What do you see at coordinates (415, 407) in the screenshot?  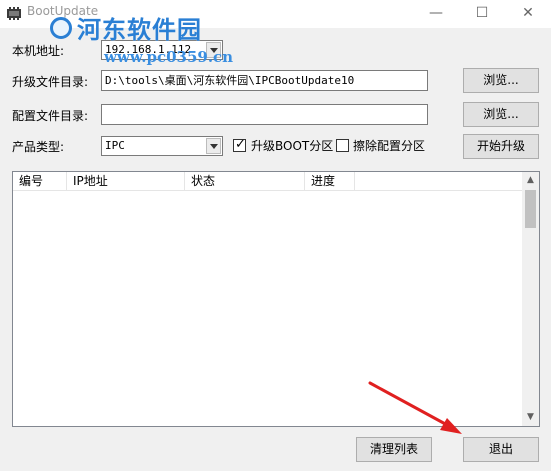 I see `annotation-arrow-icon` at bounding box center [415, 407].